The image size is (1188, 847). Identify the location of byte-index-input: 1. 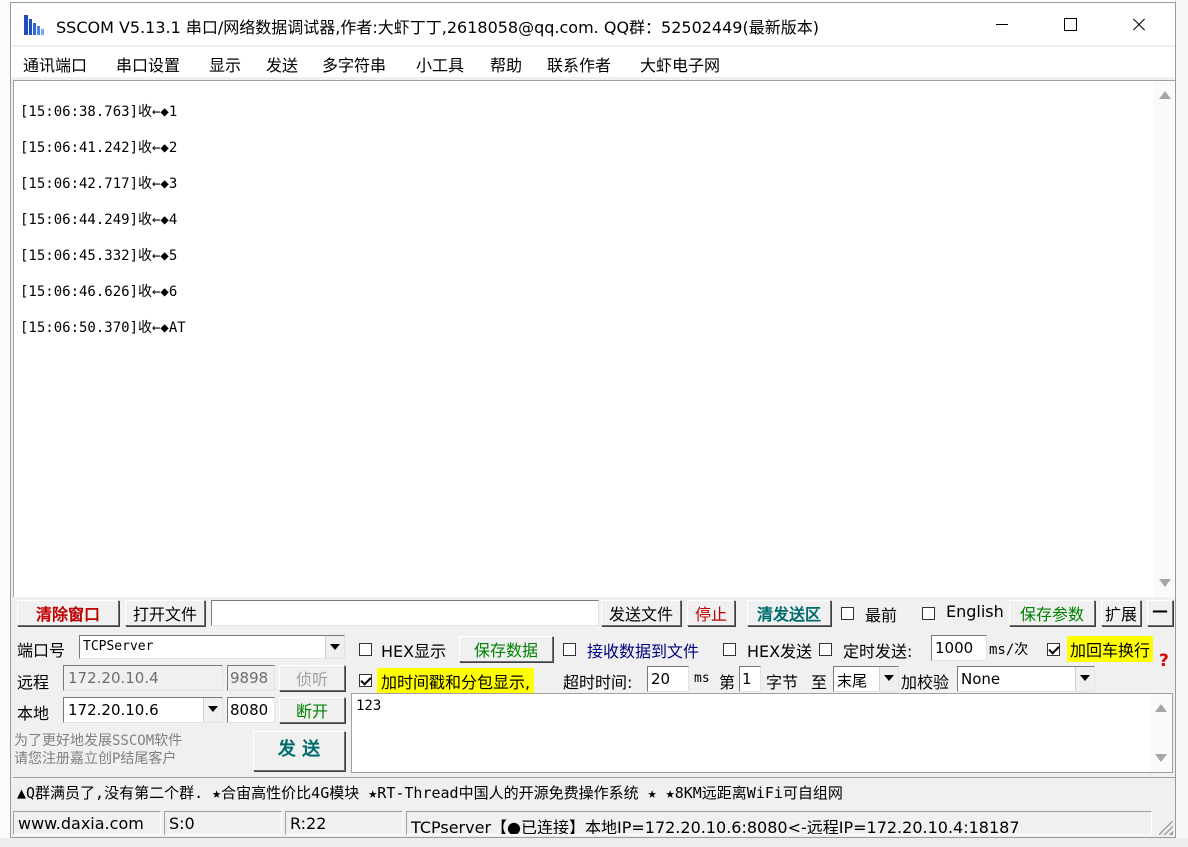
(750, 679).